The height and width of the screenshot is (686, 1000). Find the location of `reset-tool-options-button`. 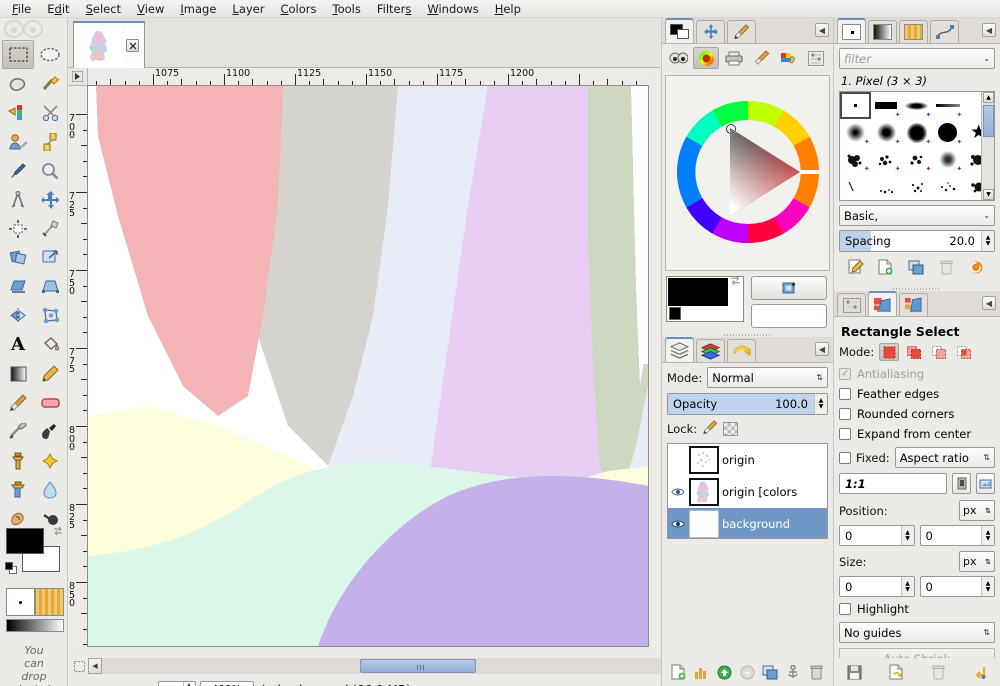

reset-tool-options-button is located at coordinates (980, 672).